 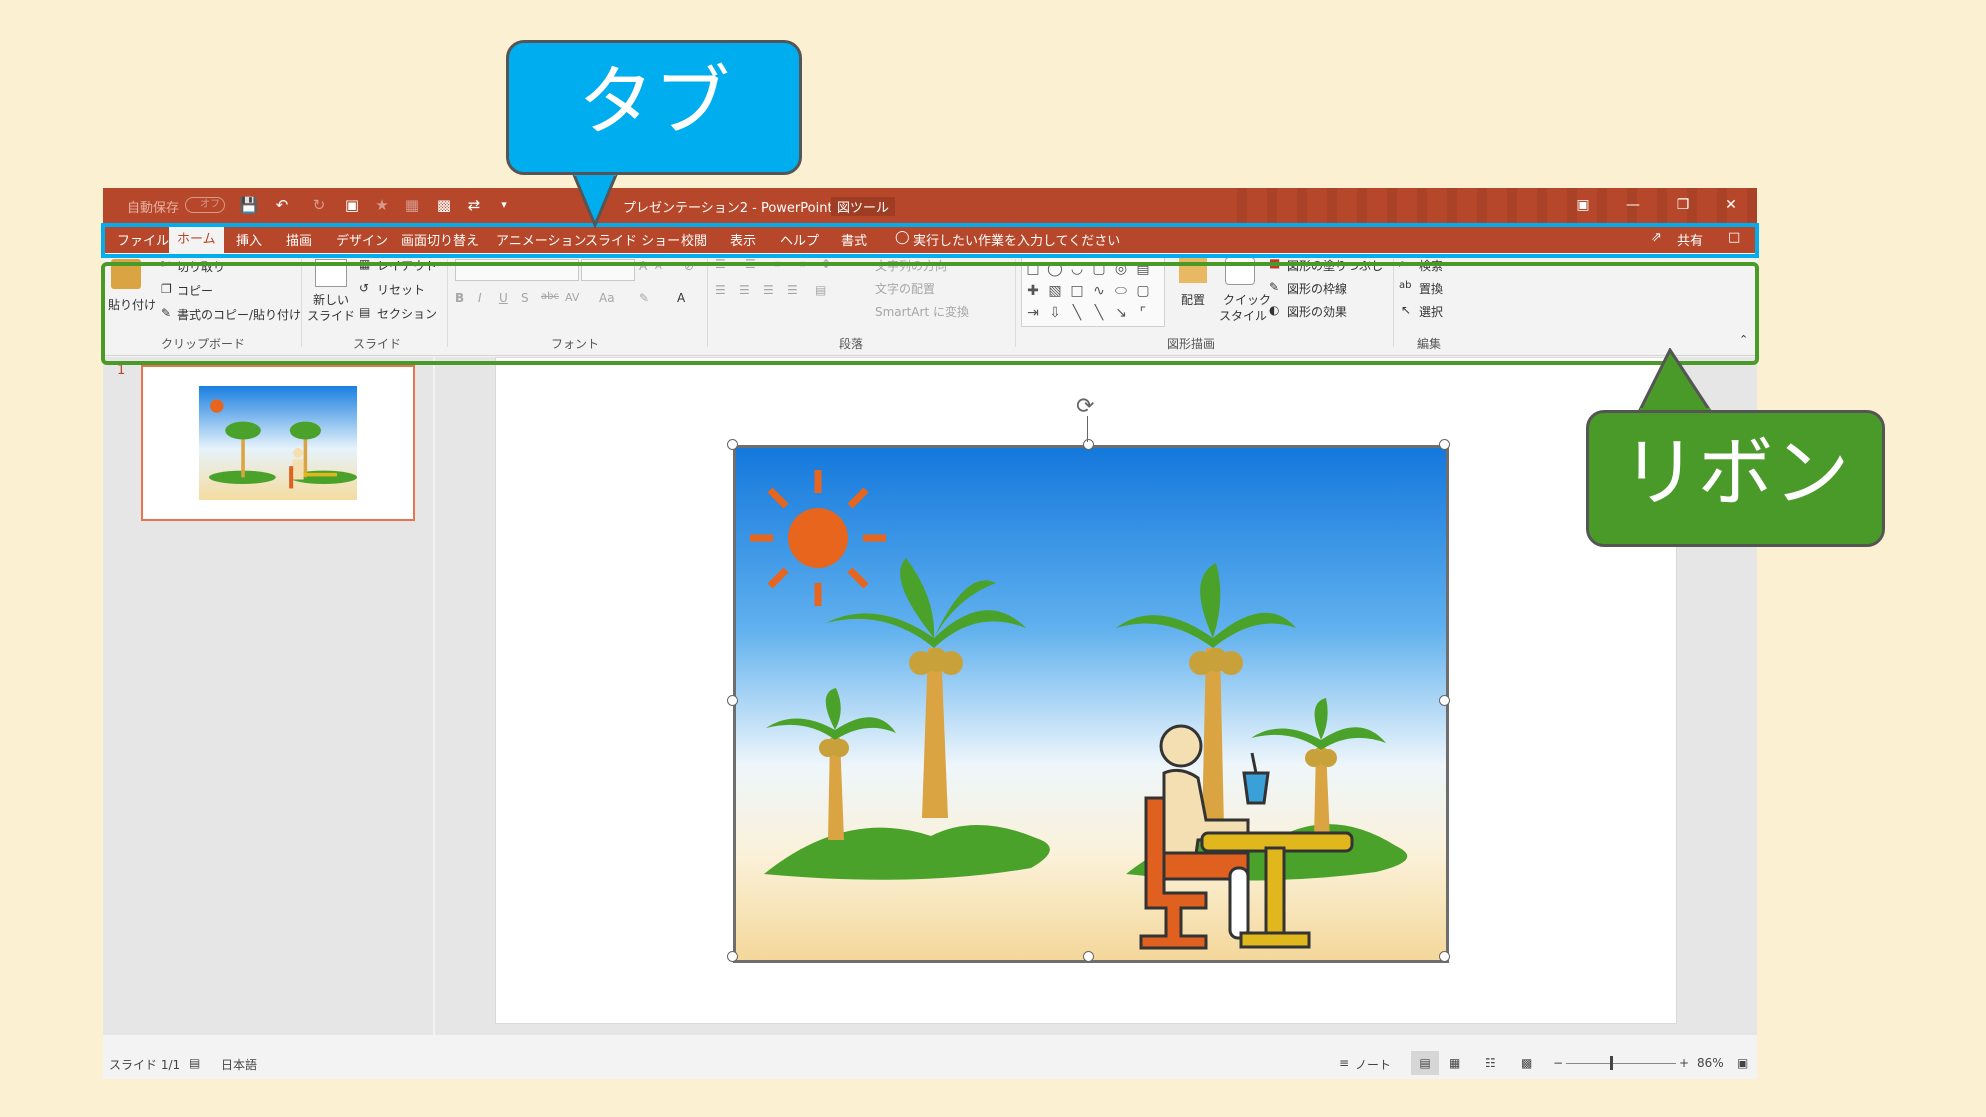 What do you see at coordinates (1454, 1063) in the screenshot?
I see `slide-sorter-icon: ▦` at bounding box center [1454, 1063].